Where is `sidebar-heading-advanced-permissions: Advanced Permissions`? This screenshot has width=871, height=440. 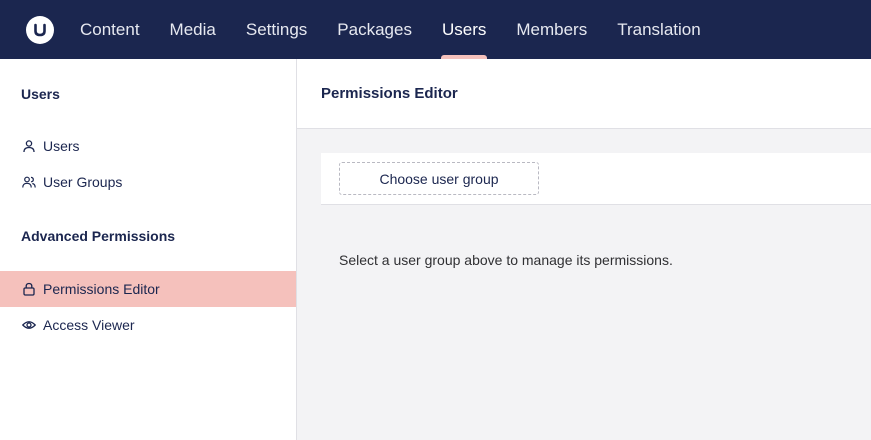 sidebar-heading-advanced-permissions: Advanced Permissions is located at coordinates (98, 236).